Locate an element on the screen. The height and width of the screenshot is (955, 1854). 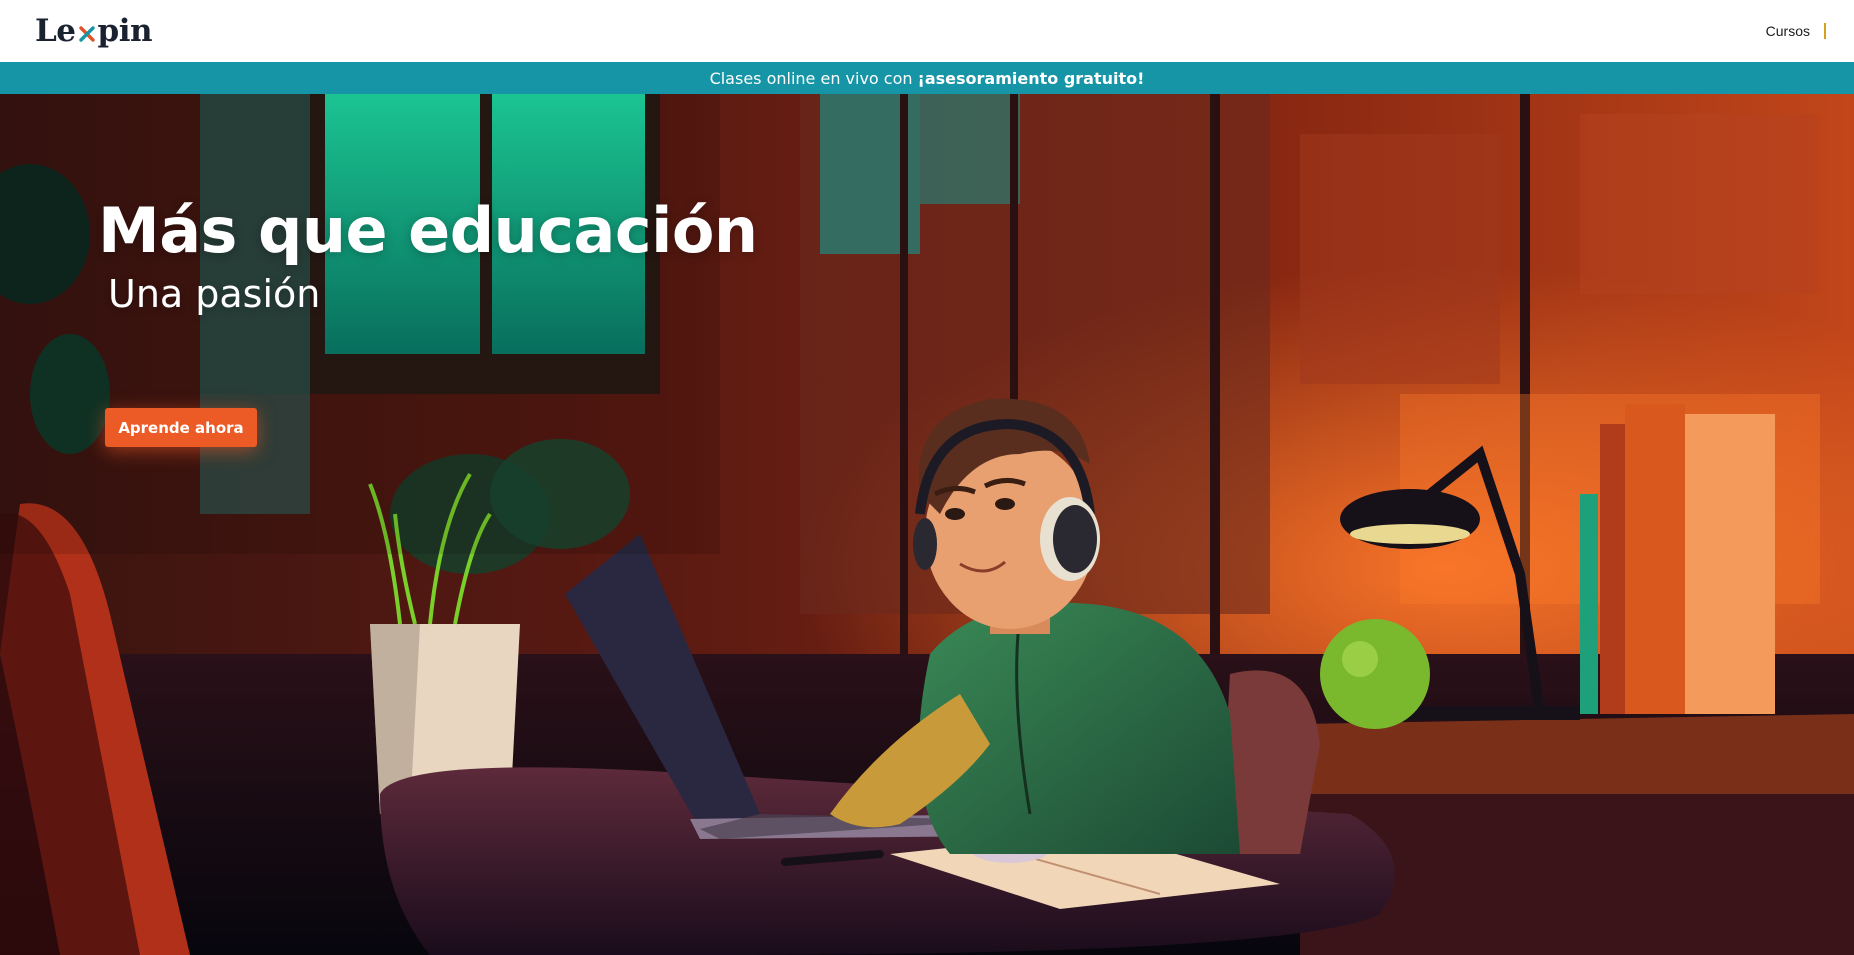
logo-text-left: Le is located at coordinates (55, 31).